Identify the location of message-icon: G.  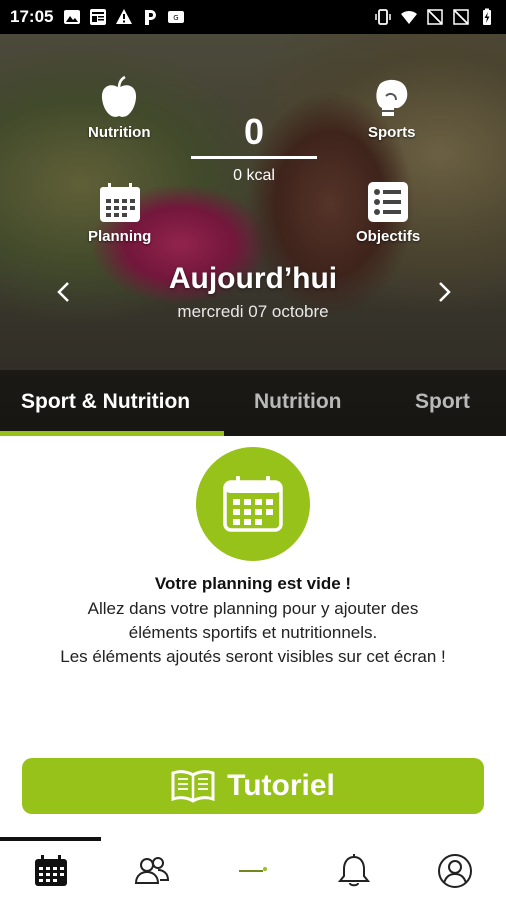
(176, 17).